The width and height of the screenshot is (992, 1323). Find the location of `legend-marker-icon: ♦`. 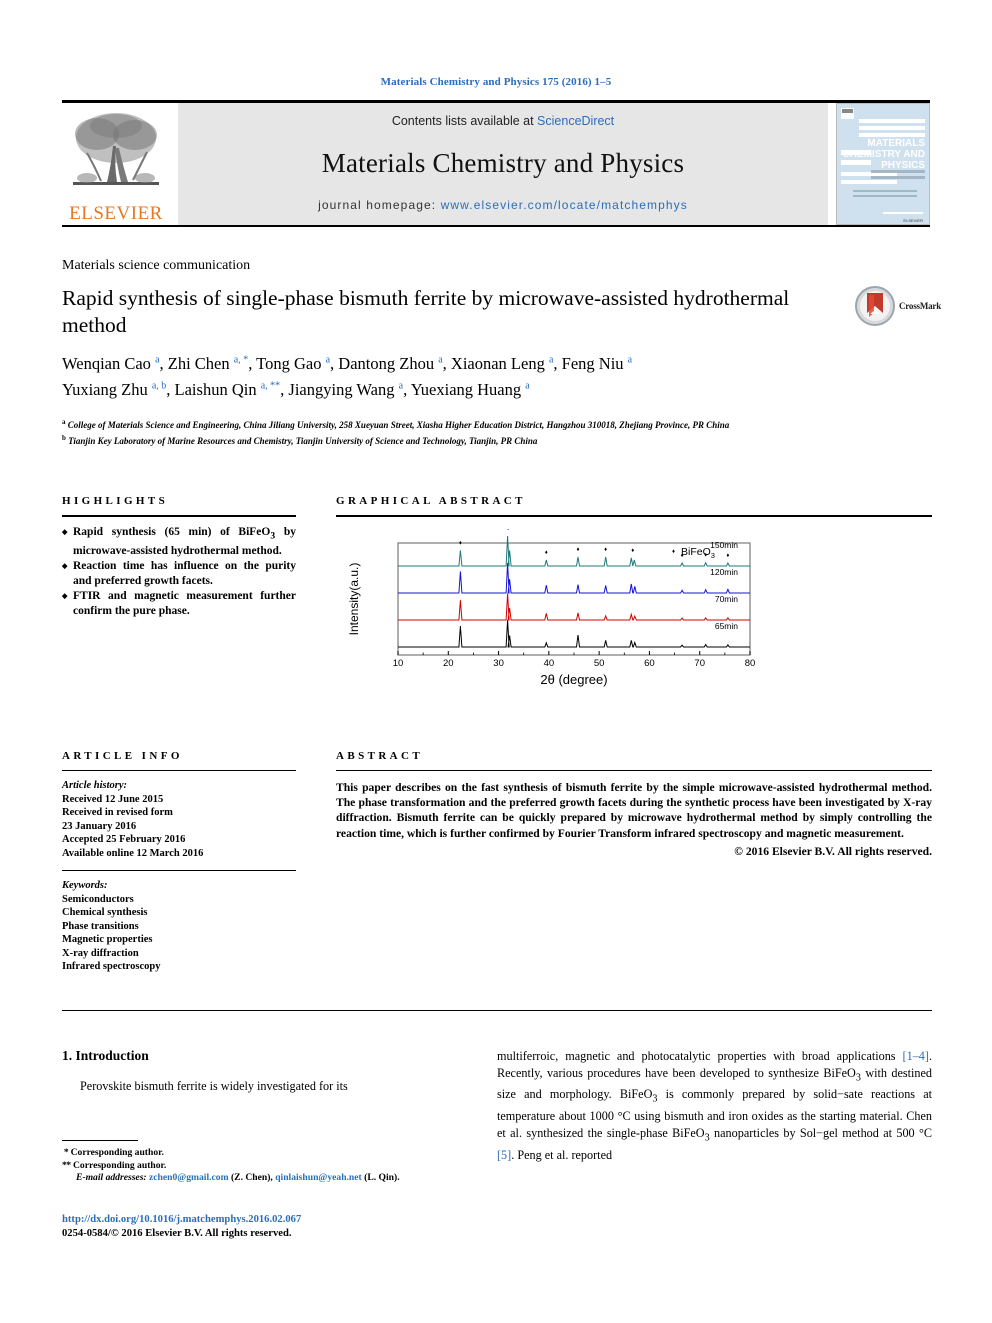

legend-marker-icon: ♦ is located at coordinates (673, 552).